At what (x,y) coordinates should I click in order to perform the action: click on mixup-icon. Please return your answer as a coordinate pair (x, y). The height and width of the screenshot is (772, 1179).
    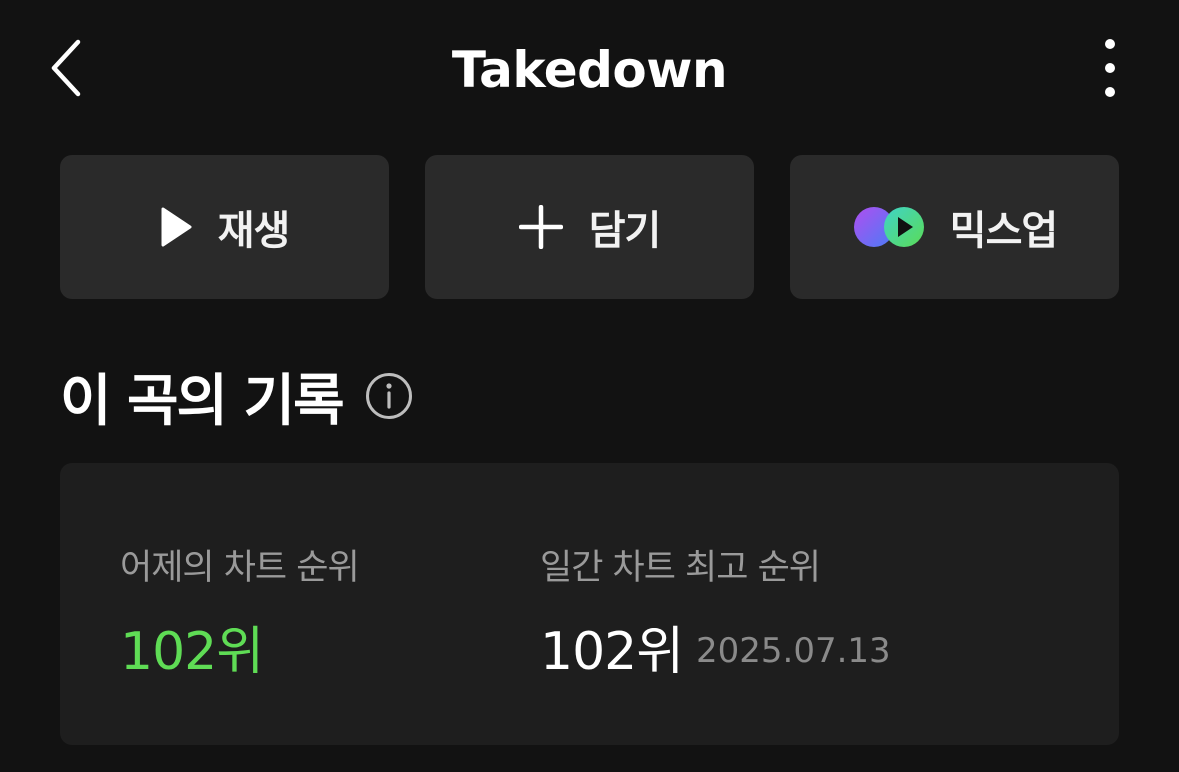
    Looking at the image, I should click on (888, 227).